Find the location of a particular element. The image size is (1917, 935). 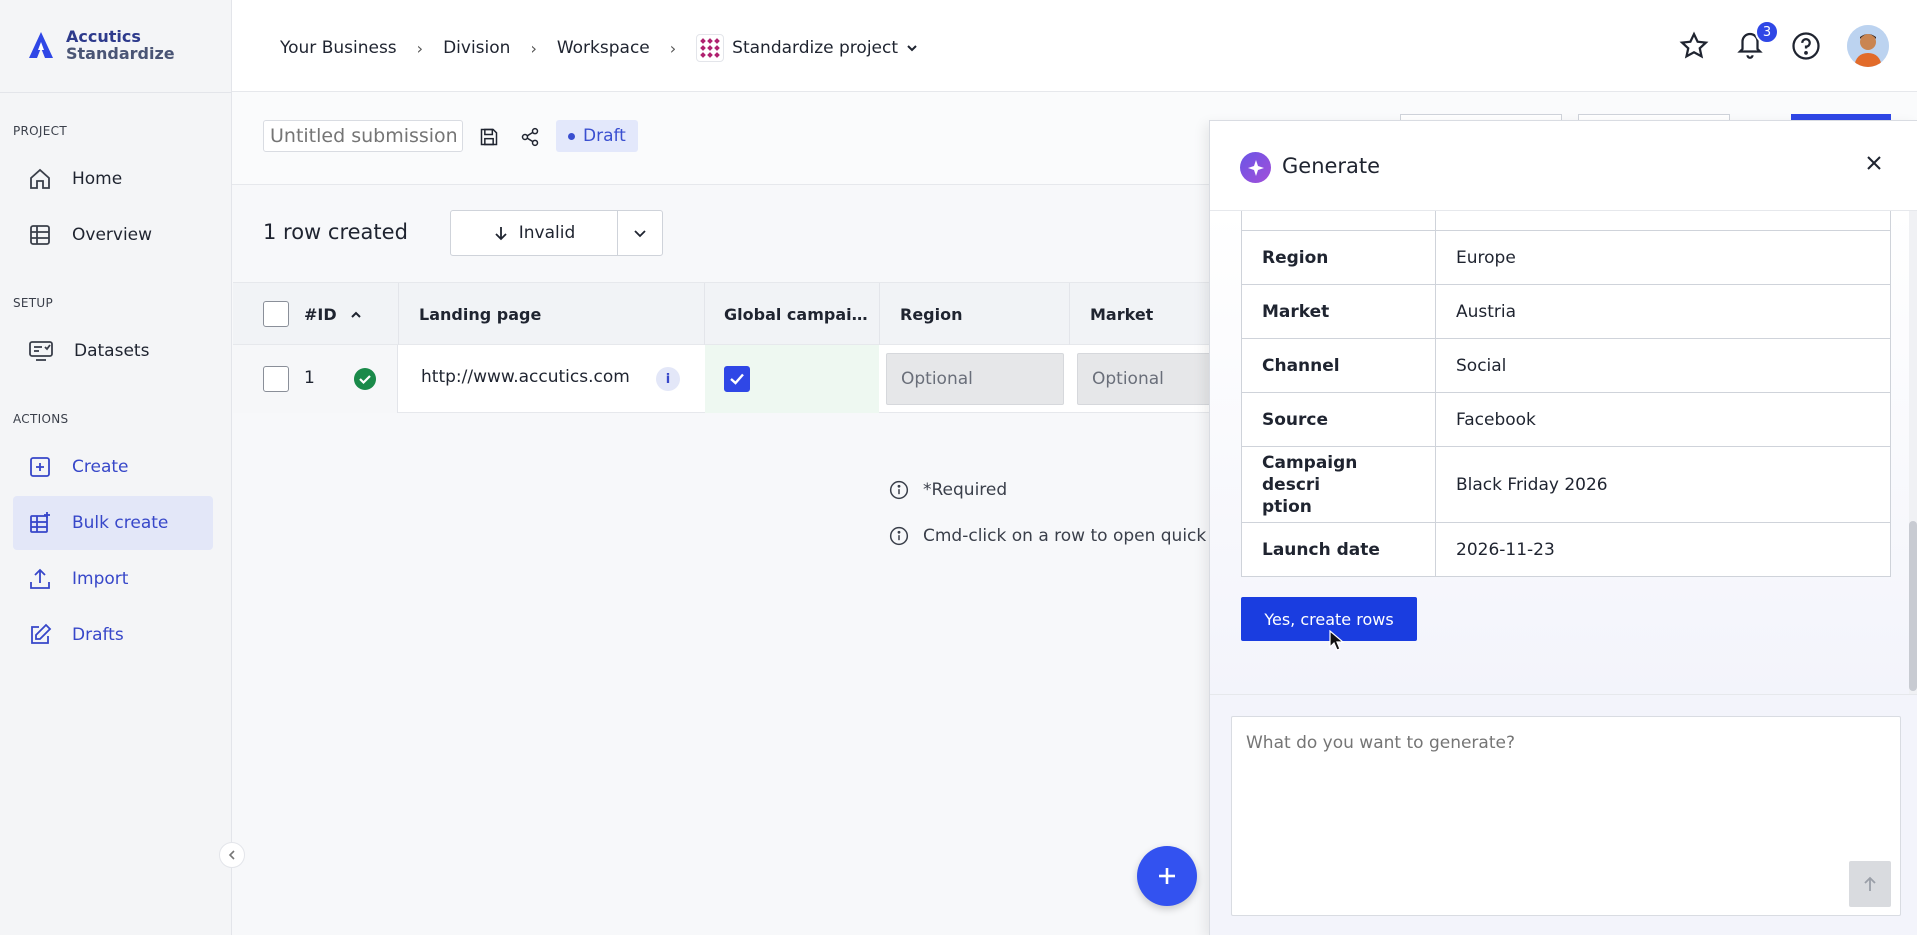

kv-key: Region is located at coordinates (1339, 257).